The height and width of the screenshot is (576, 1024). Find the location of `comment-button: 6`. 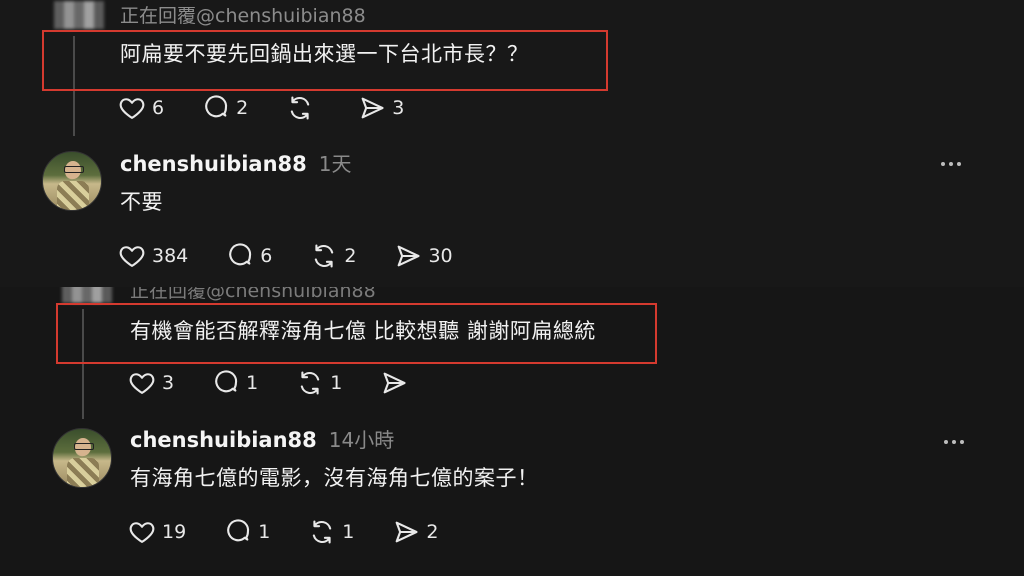

comment-button: 6 is located at coordinates (249, 256).